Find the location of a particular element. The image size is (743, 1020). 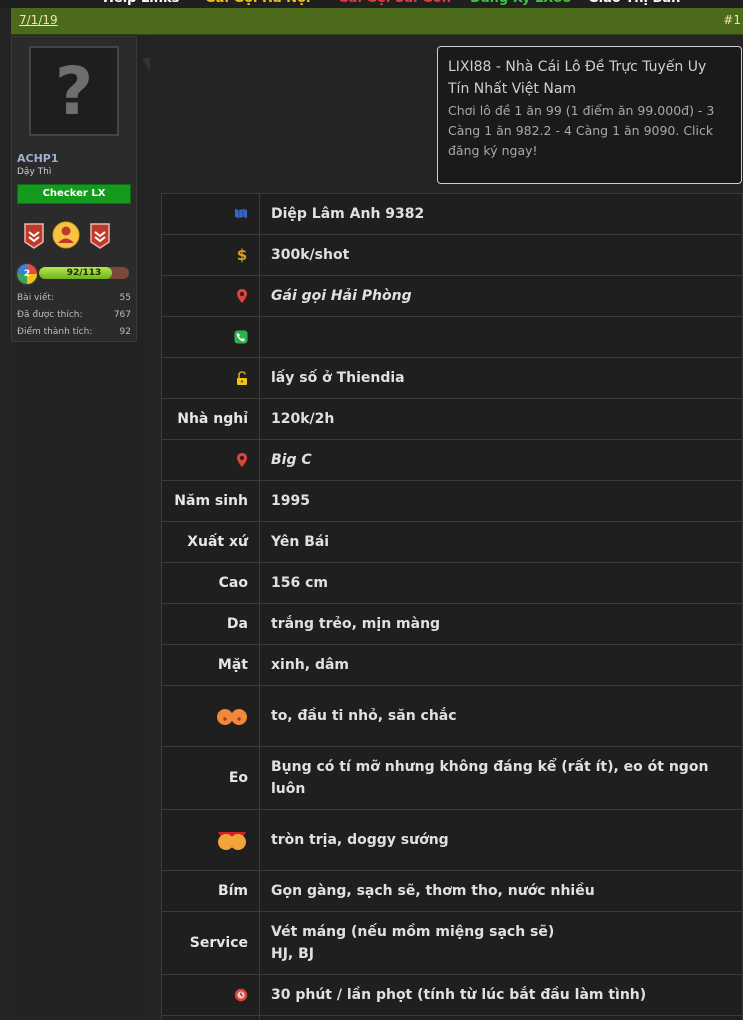

table-row: Da trắng trẻo, mịn màng is located at coordinates (452, 624).